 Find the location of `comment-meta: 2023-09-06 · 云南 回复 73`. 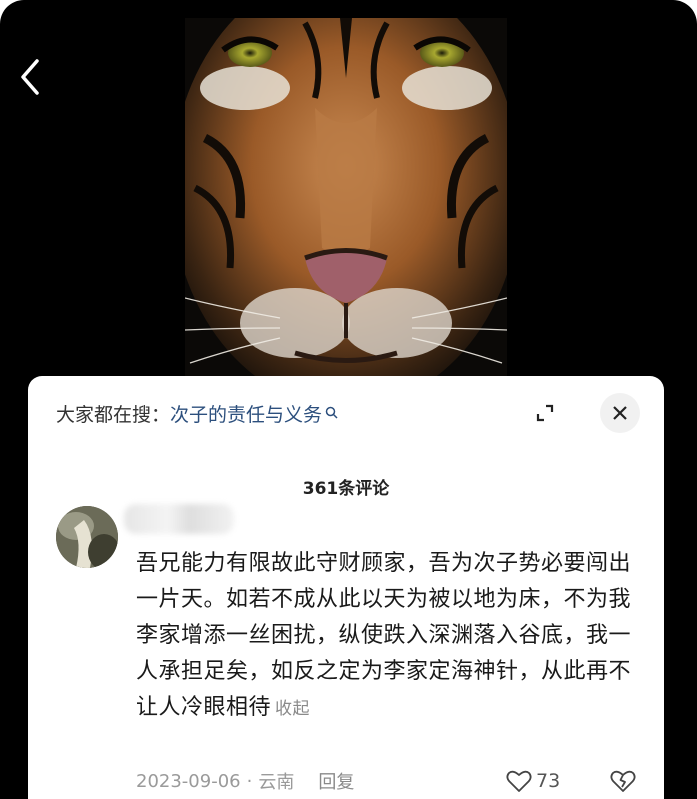

comment-meta: 2023-09-06 · 云南 回复 73 is located at coordinates (386, 781).